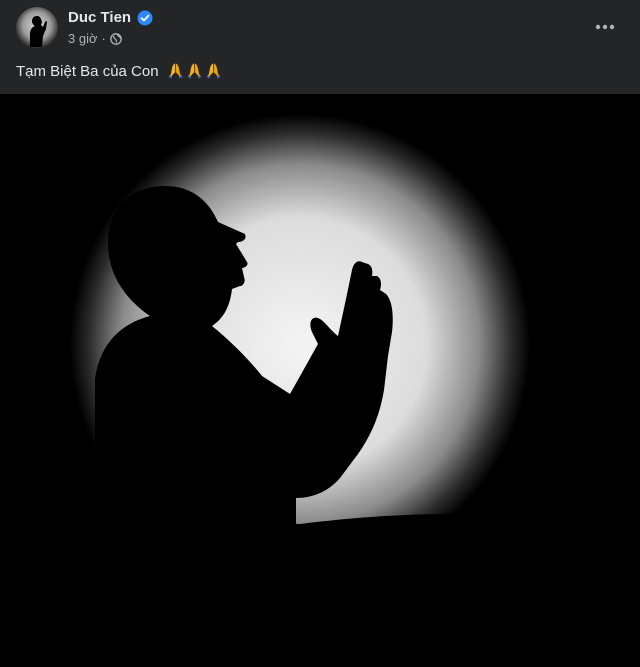 The height and width of the screenshot is (667, 640). Describe the element at coordinates (316, 72) in the screenshot. I see `post-message: Tạm Biệt Ba của Con` at that location.